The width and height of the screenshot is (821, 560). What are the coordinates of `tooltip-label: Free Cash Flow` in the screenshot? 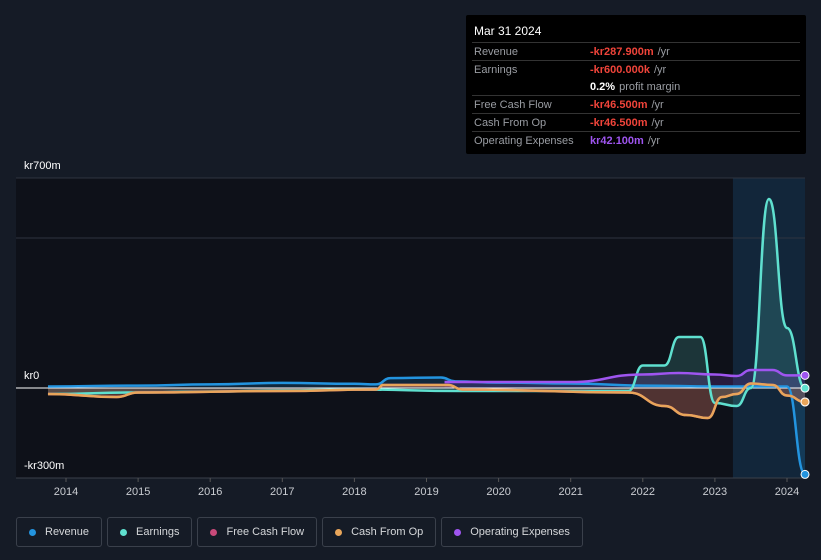 It's located at (513, 104).